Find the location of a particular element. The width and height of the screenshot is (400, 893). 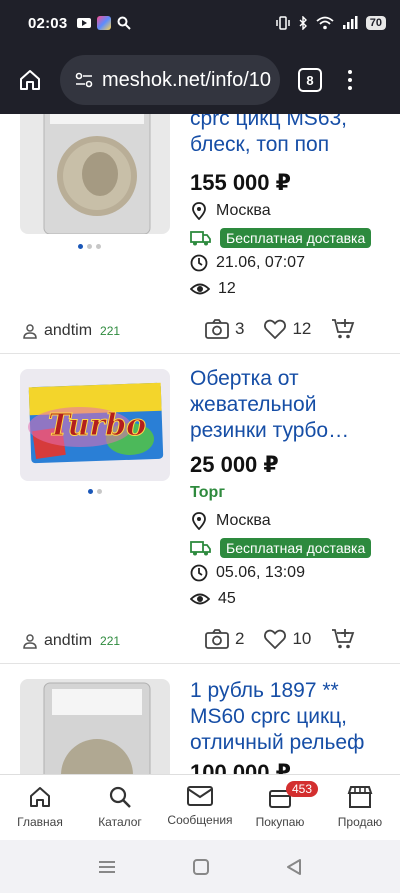

store-icon is located at coordinates (360, 797).